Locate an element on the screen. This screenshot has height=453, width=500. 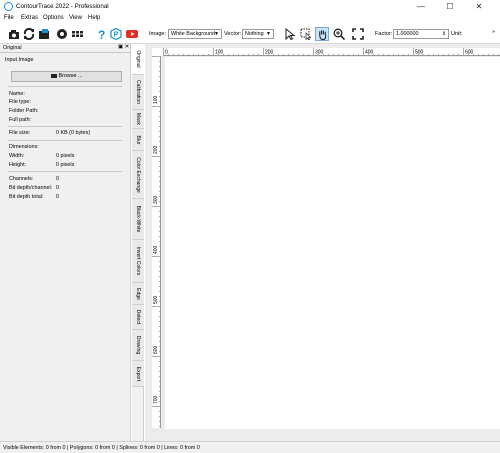
spin-arrows-icon: ⇕ is located at coordinates (443, 34).